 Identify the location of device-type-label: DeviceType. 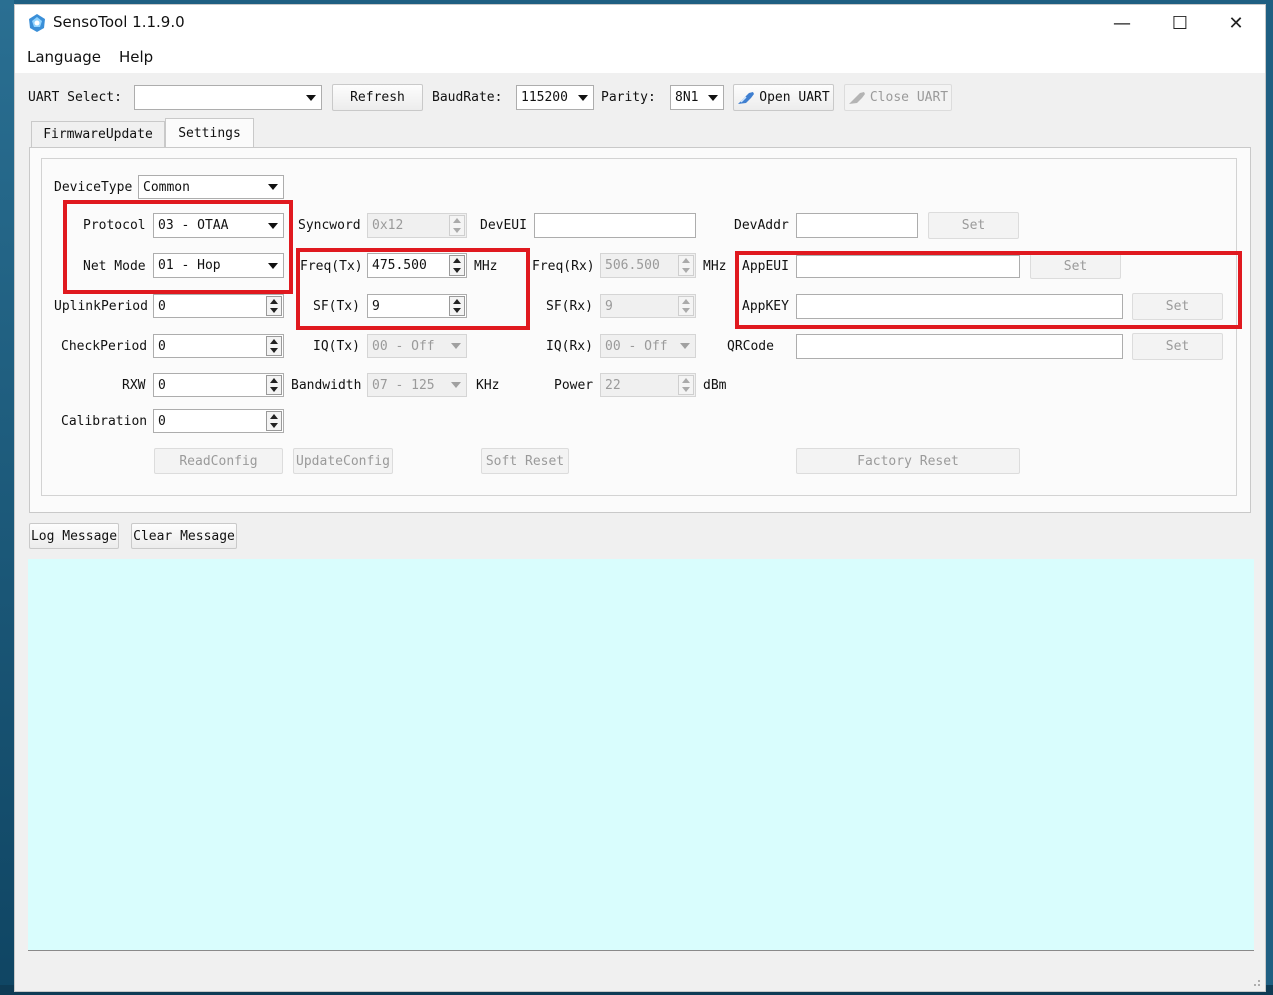
(93, 187).